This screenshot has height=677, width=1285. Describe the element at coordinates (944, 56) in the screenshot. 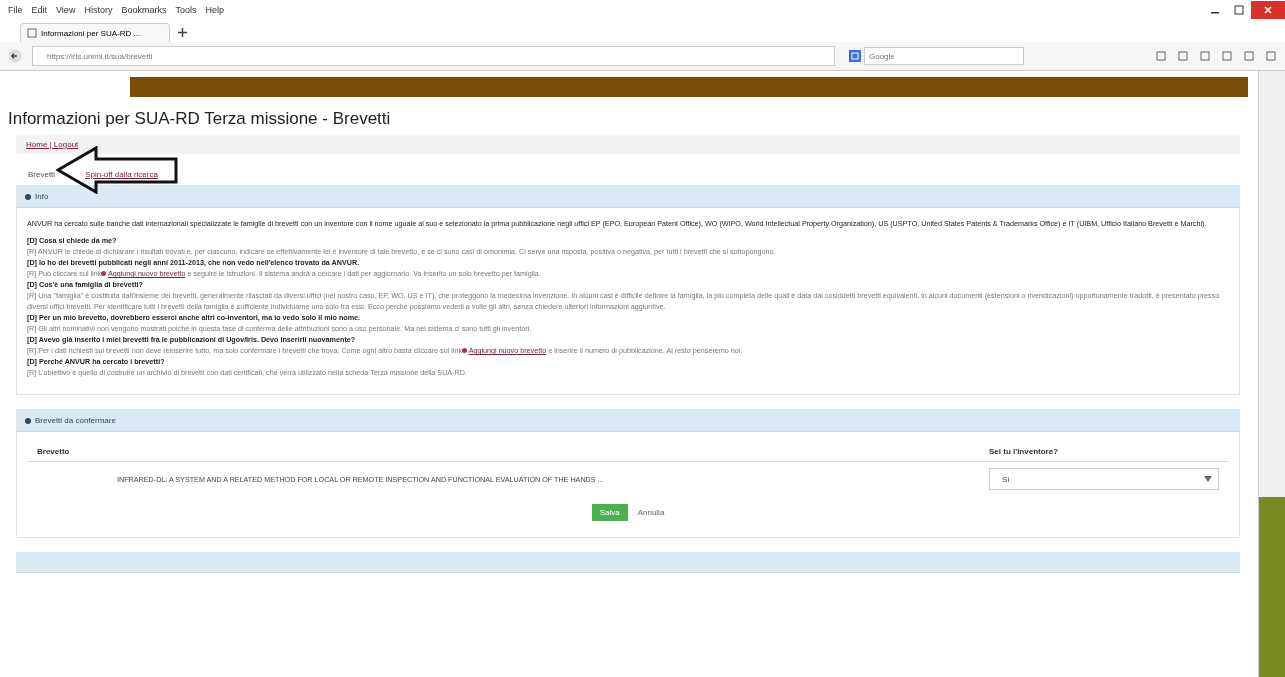

I see `search-field: Google` at that location.